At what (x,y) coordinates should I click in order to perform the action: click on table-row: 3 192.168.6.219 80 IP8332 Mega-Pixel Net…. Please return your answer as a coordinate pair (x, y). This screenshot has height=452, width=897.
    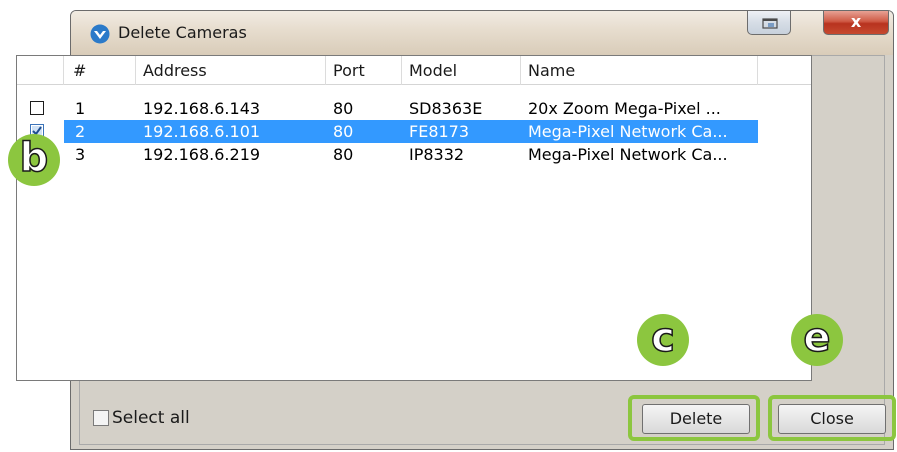
    Looking at the image, I should click on (415, 154).